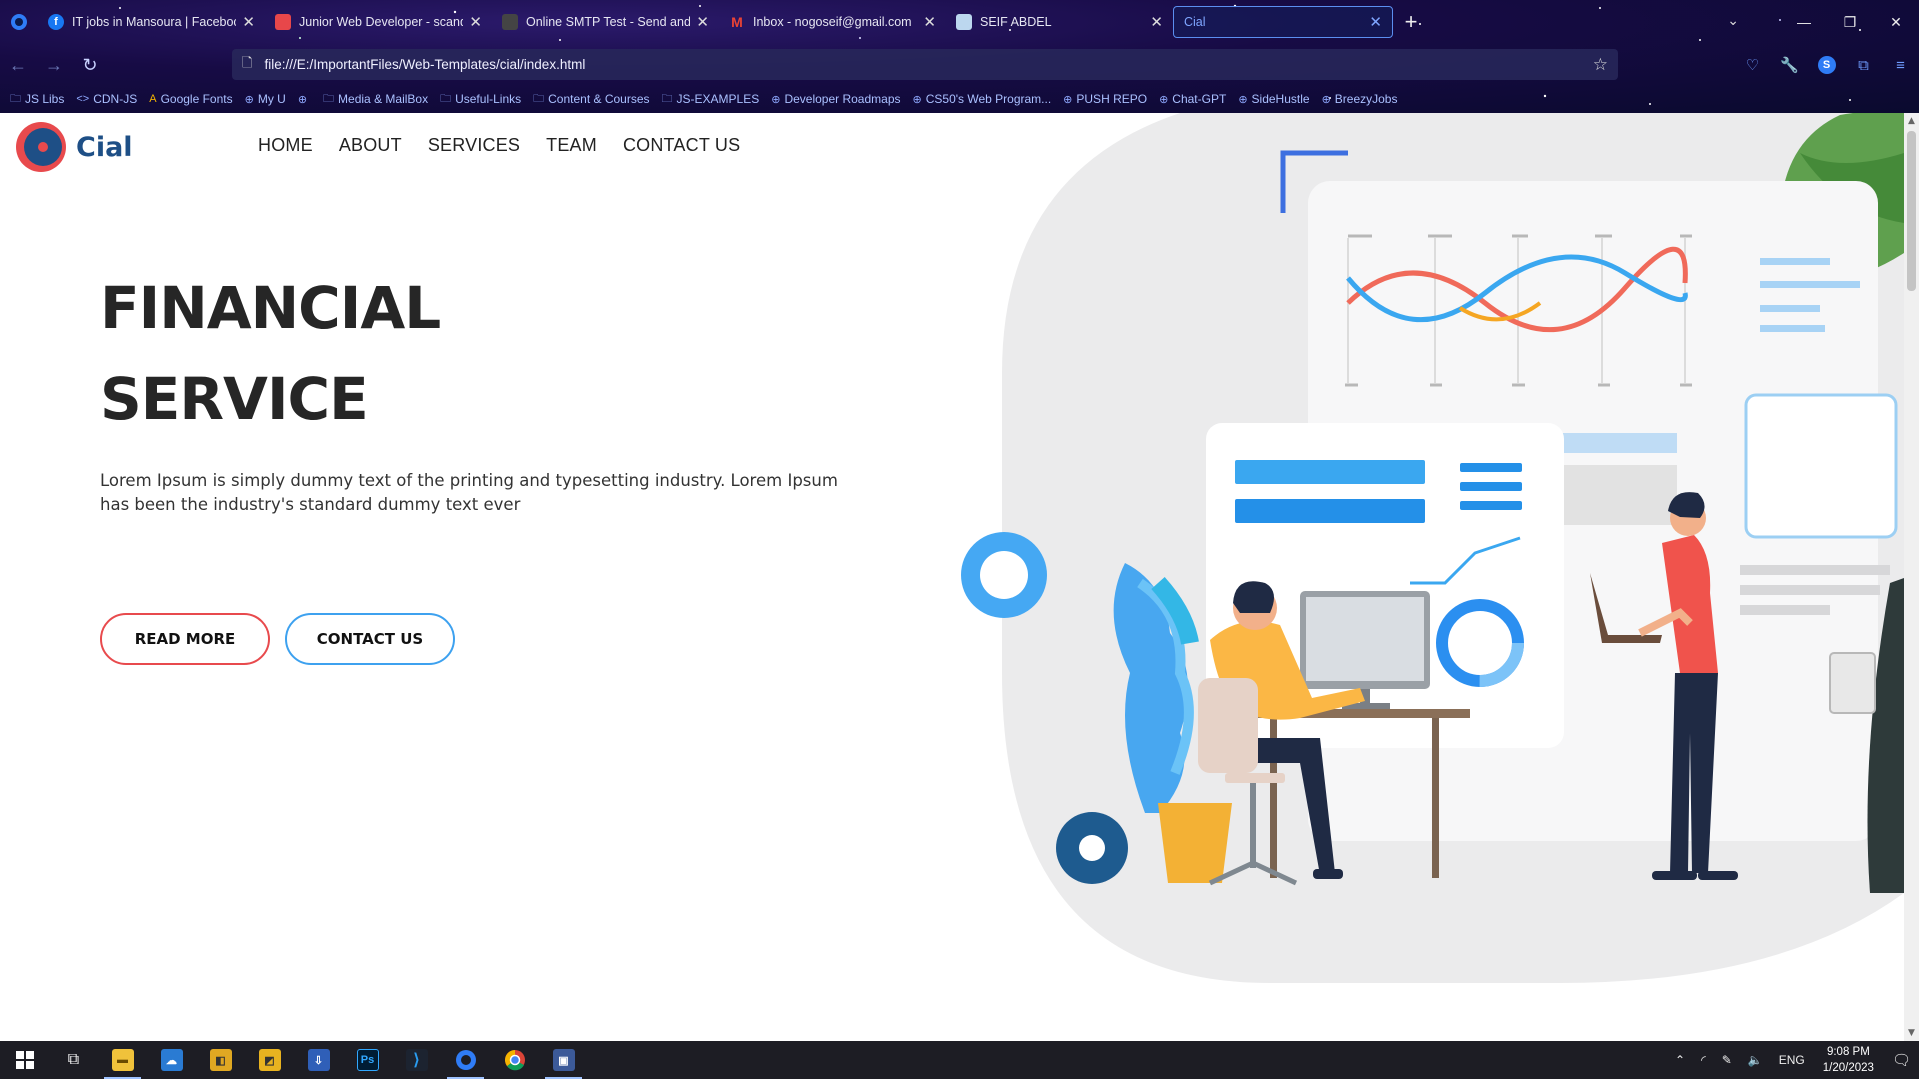 This screenshot has width=1919, height=1079. What do you see at coordinates (381, 22) in the screenshot?
I see `tab-title: Junior Web Developer - scandiweb` at bounding box center [381, 22].